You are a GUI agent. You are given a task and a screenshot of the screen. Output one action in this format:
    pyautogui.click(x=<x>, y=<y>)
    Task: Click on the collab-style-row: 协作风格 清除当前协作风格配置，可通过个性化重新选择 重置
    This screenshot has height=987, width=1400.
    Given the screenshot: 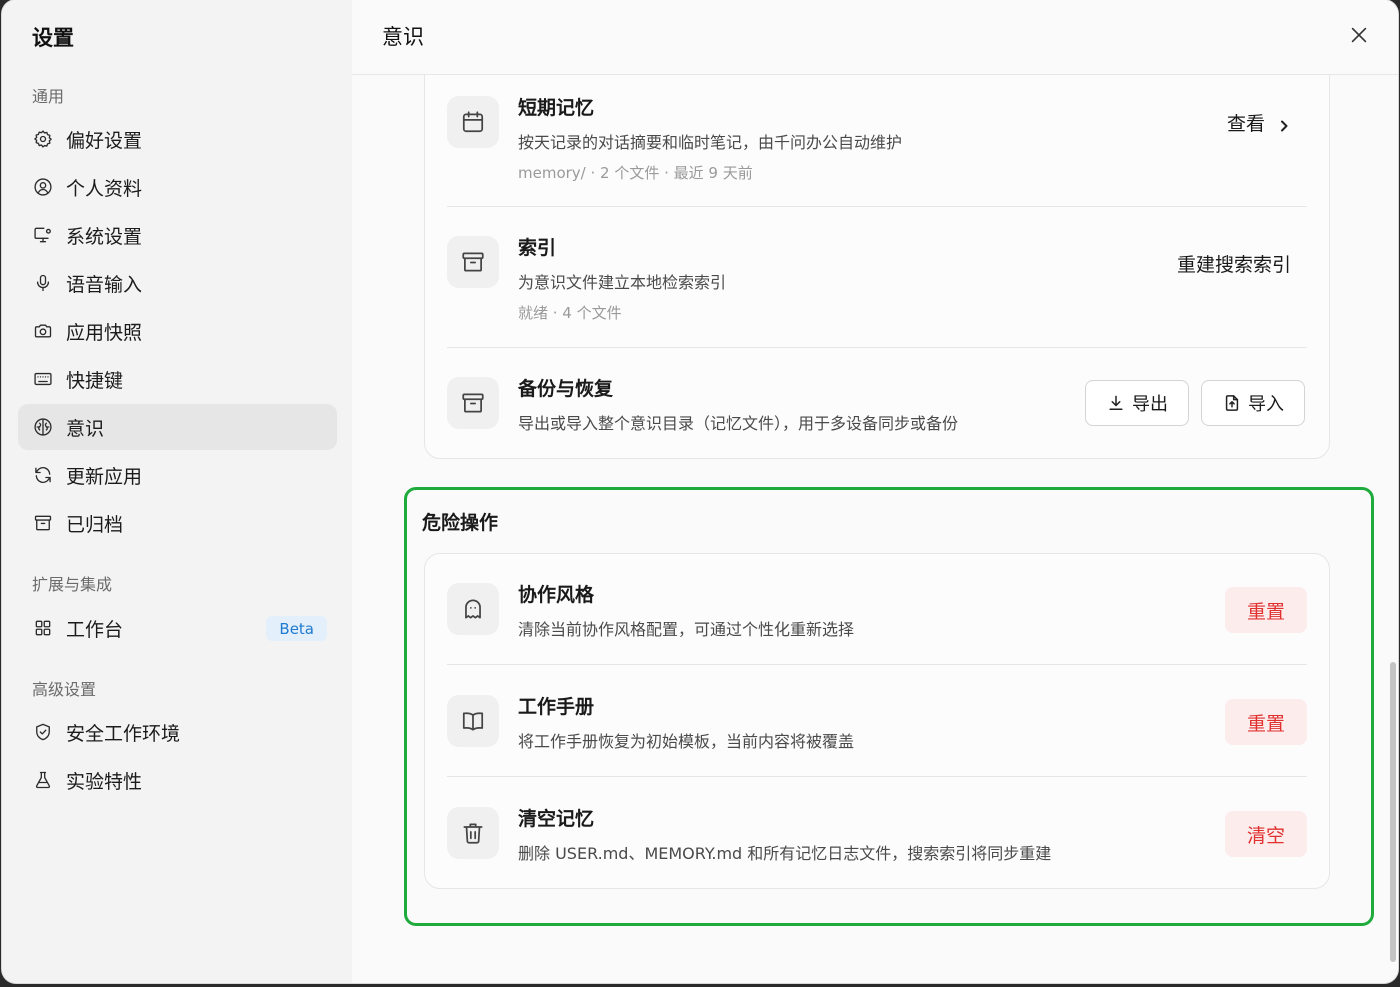 What is the action you would take?
    pyautogui.click(x=877, y=609)
    